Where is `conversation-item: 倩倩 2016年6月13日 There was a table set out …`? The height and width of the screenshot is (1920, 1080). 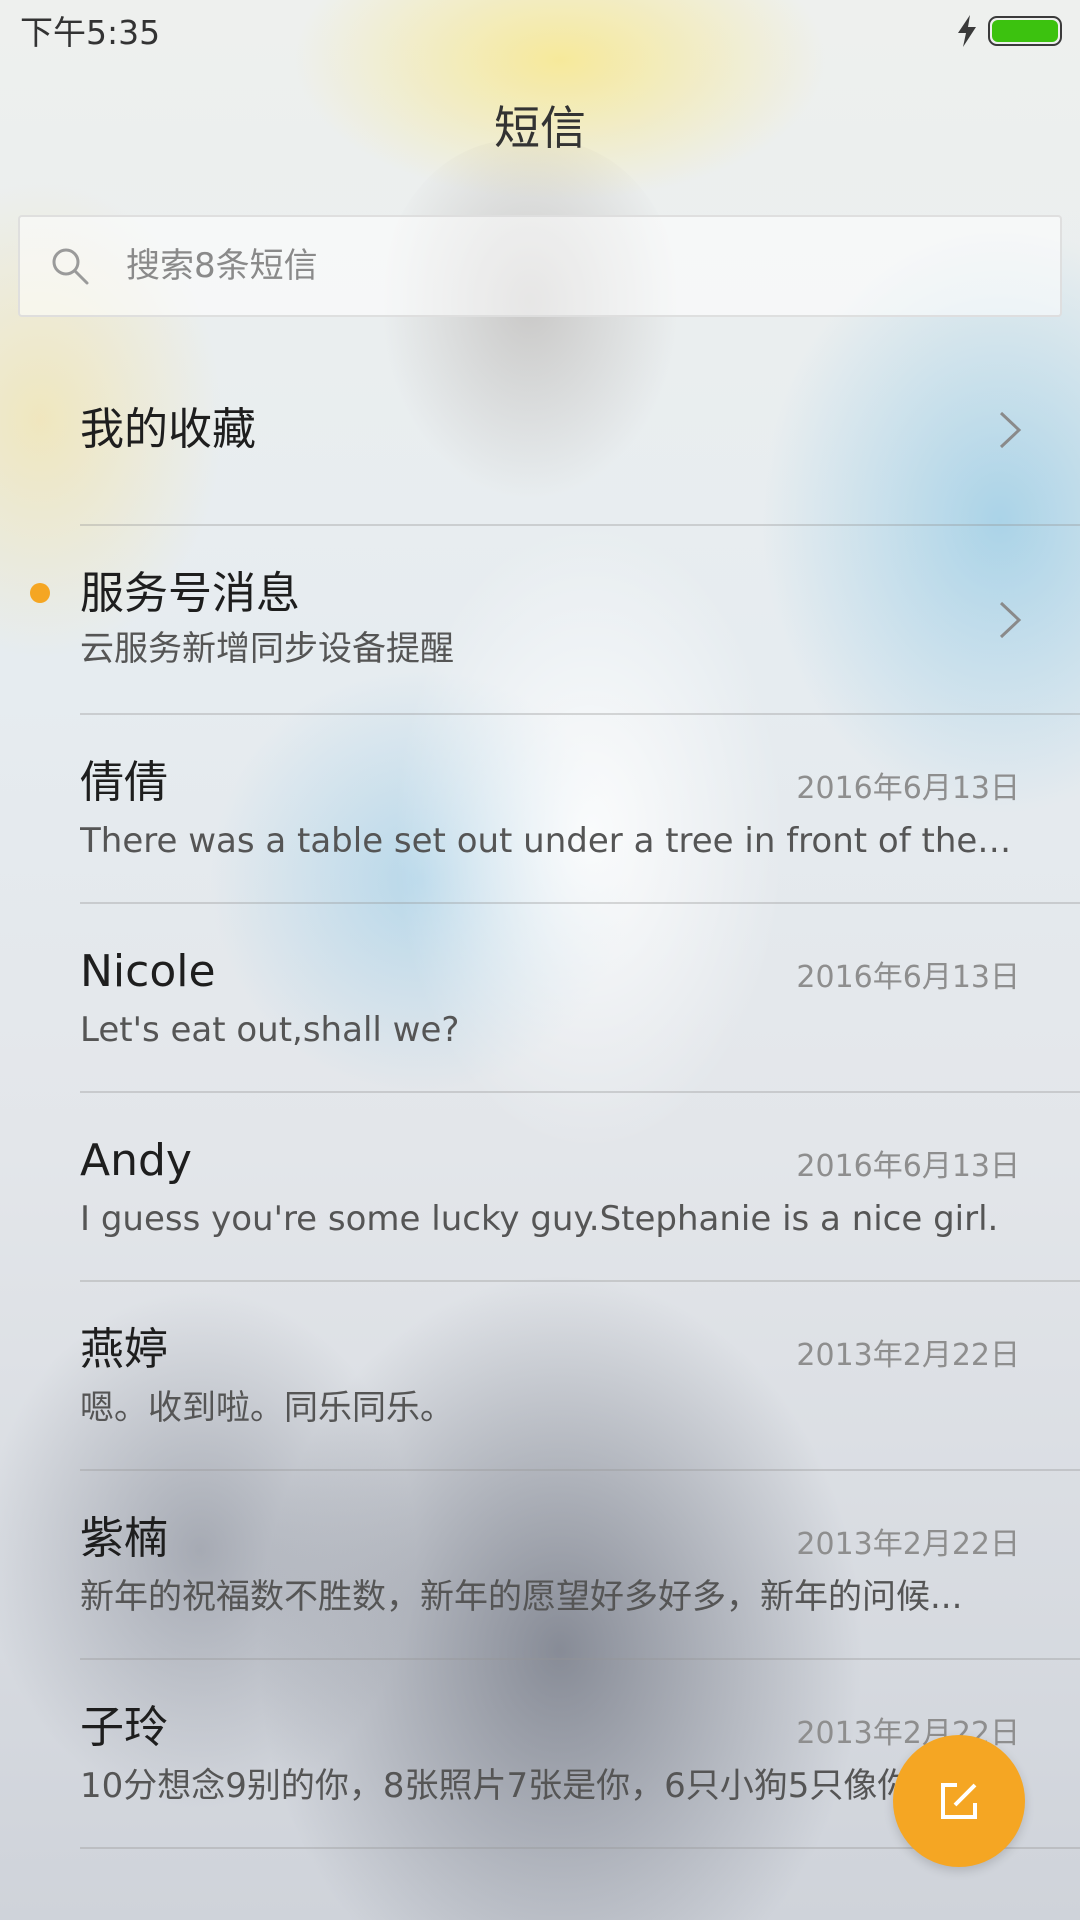
conversation-item: 倩倩 2016年6月13日 There was a table set out … is located at coordinates (540, 809).